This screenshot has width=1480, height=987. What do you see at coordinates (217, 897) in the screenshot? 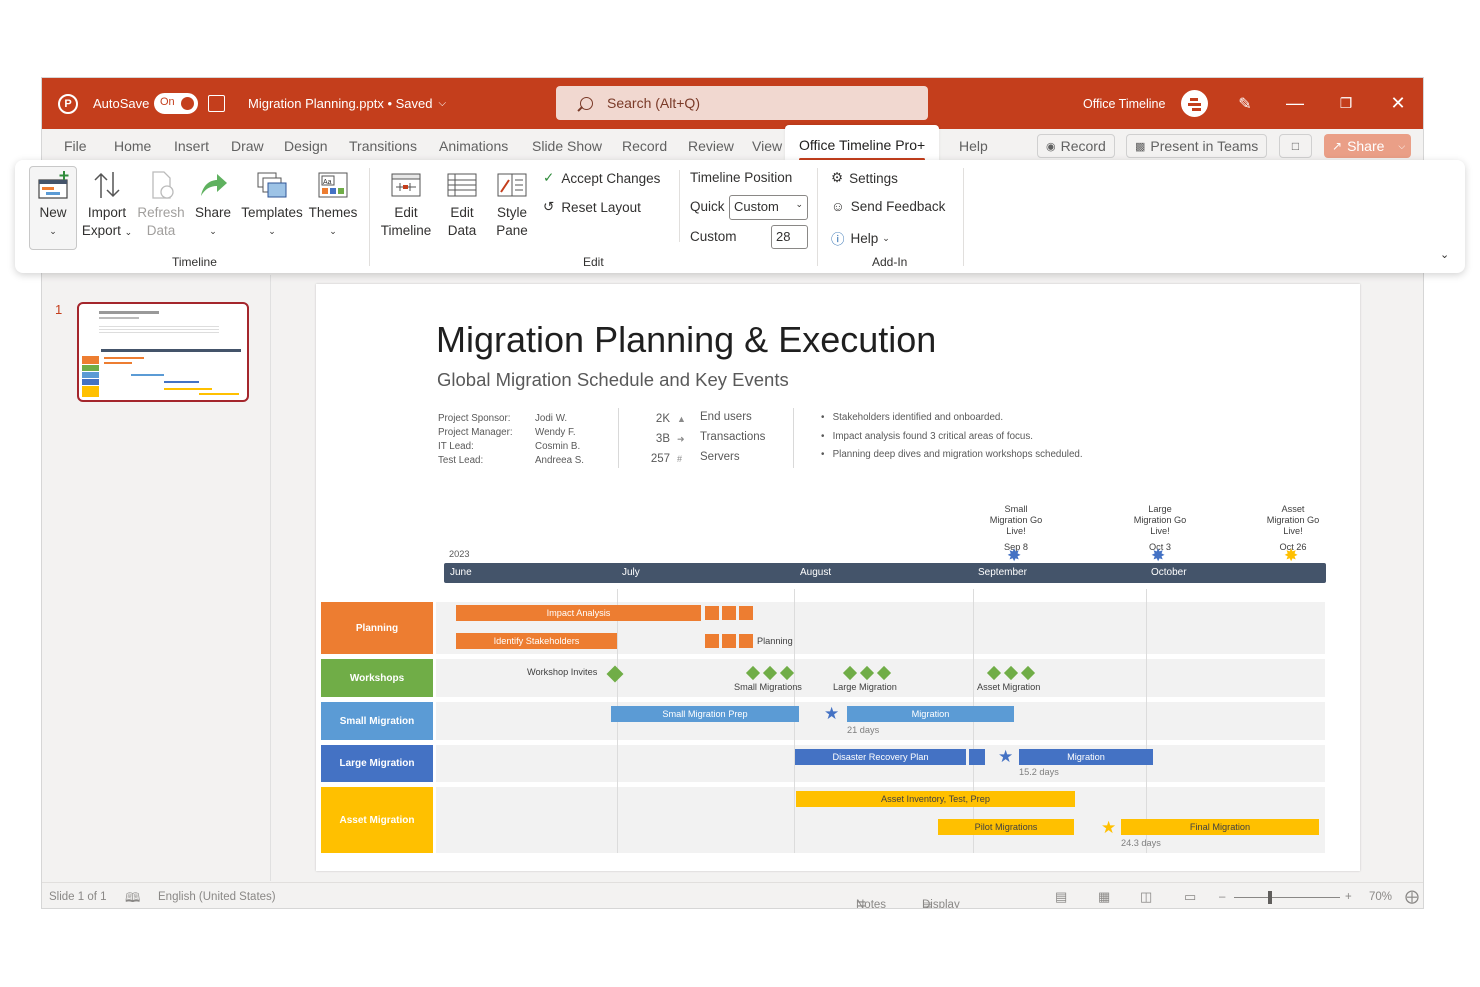
I see `language-status: English (United States)` at bounding box center [217, 897].